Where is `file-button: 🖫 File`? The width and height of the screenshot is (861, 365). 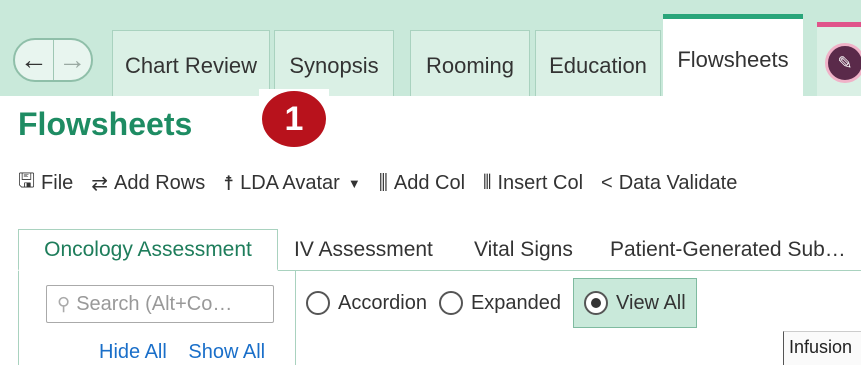
file-button: 🖫 File is located at coordinates (45, 183).